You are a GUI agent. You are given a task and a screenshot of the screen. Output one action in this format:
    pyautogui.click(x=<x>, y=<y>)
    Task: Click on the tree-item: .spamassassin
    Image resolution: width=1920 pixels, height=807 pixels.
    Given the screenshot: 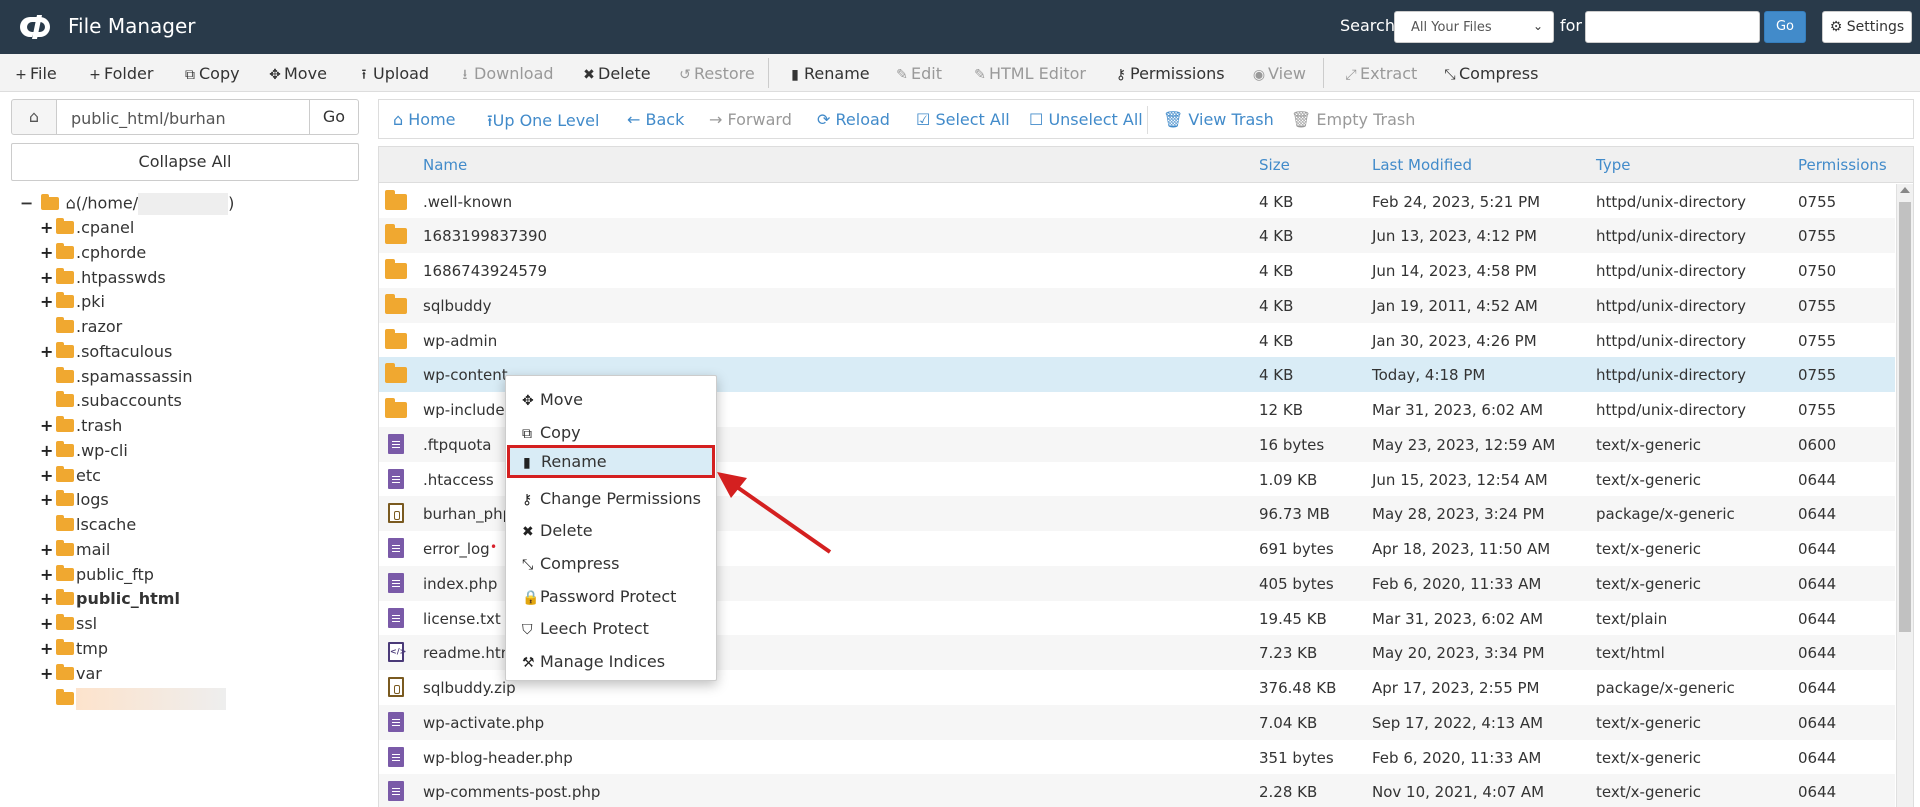 What is the action you would take?
    pyautogui.click(x=116, y=379)
    